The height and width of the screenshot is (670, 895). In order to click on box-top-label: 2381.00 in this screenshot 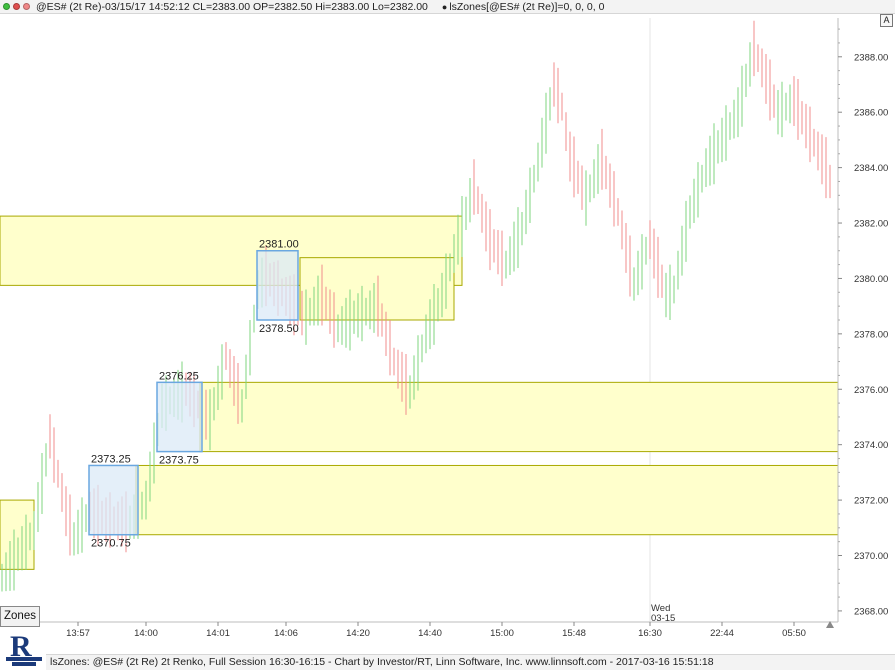, I will do `click(279, 245)`.